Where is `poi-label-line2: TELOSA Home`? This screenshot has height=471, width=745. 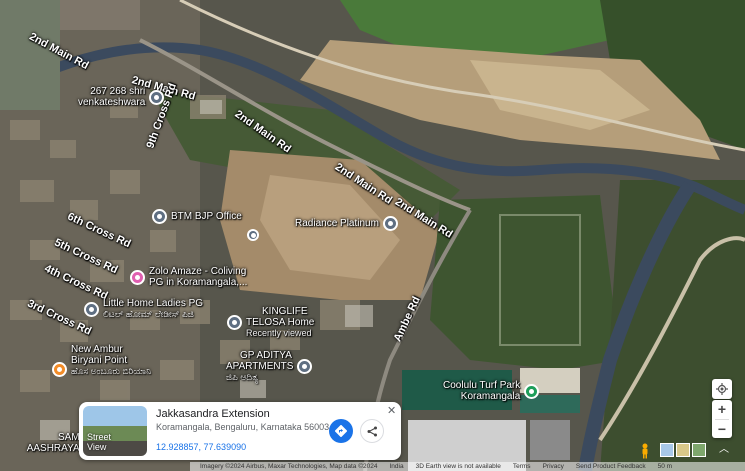
poi-label-line2: TELOSA Home is located at coordinates (280, 322).